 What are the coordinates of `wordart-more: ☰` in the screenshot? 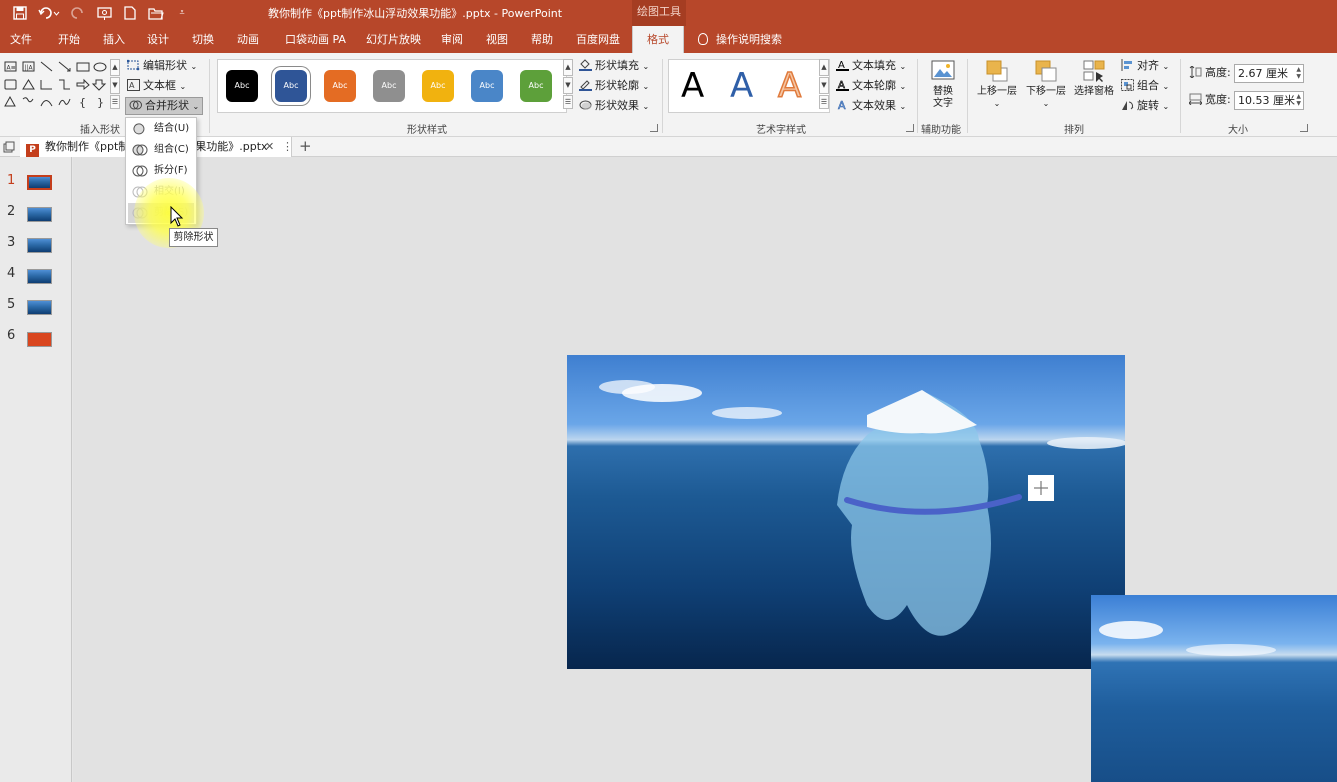 It's located at (824, 102).